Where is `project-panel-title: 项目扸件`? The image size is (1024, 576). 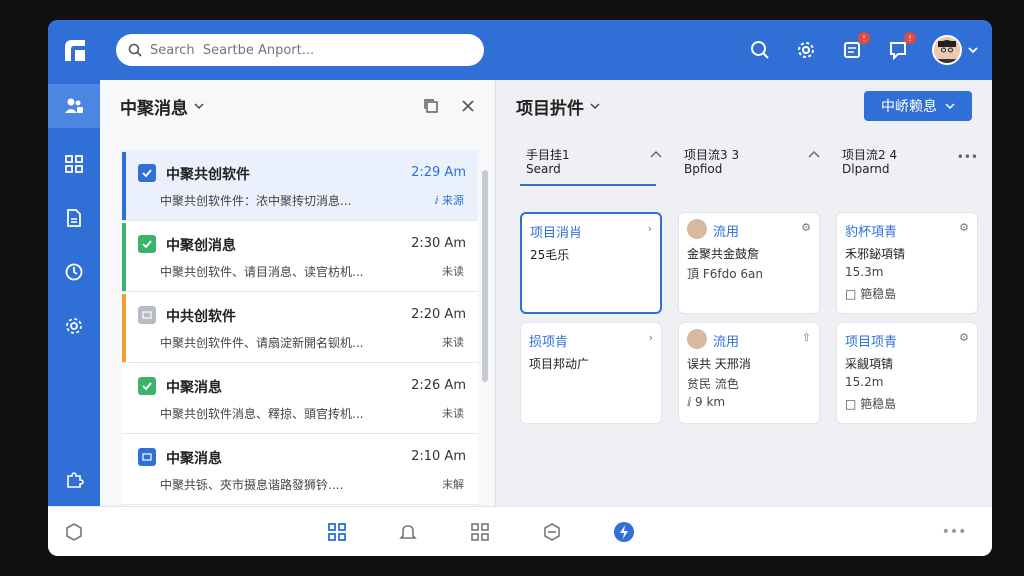 project-panel-title: 项目扸件 is located at coordinates (558, 106).